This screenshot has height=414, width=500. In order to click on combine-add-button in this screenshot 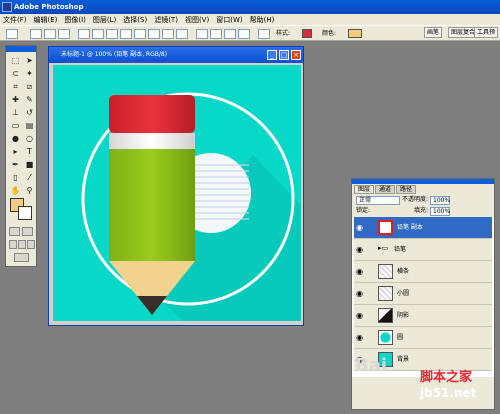, I will do `click(202, 34)`.